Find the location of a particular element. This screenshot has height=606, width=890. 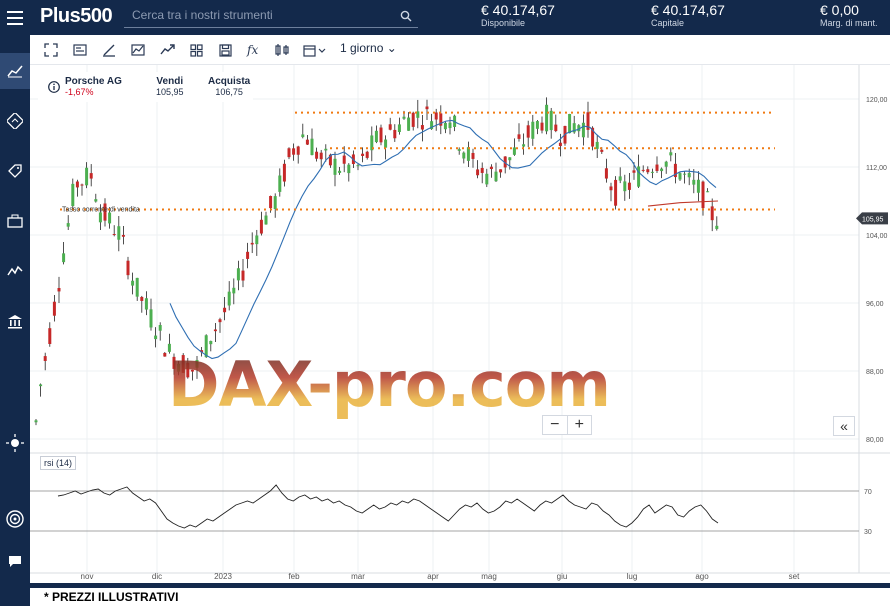

chat-icon is located at coordinates (15, 561).